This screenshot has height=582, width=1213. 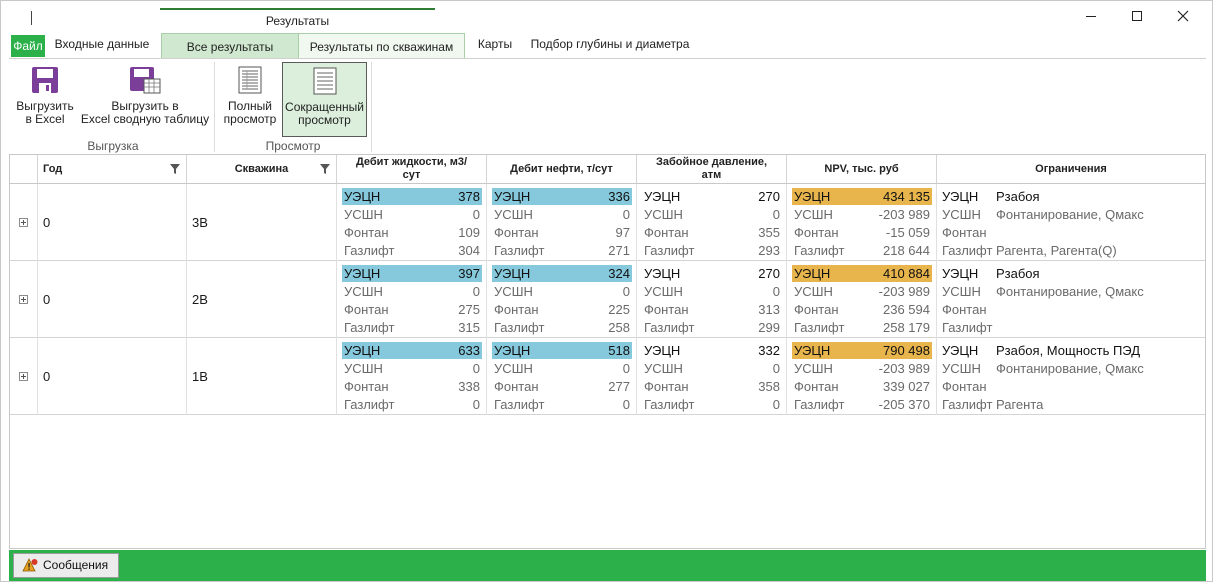 I want to click on pressure-value: 332, so click(x=769, y=350).